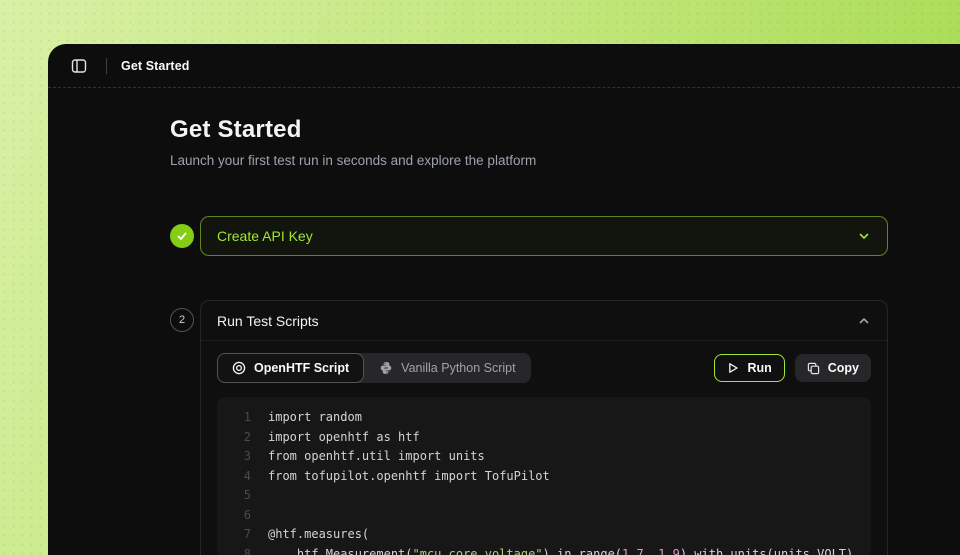  What do you see at coordinates (315, 417) in the screenshot?
I see `code-text: import random` at bounding box center [315, 417].